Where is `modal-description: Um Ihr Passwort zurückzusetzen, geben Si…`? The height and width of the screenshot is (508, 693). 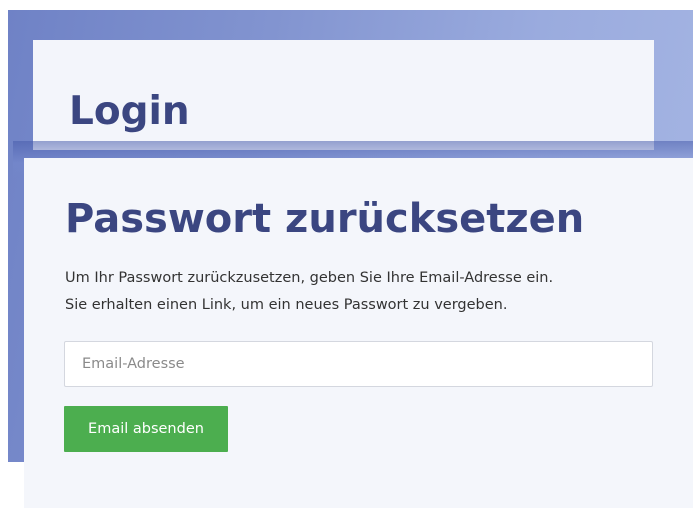
modal-description: Um Ihr Passwort zurückzusetzen, geben Si… is located at coordinates (309, 292).